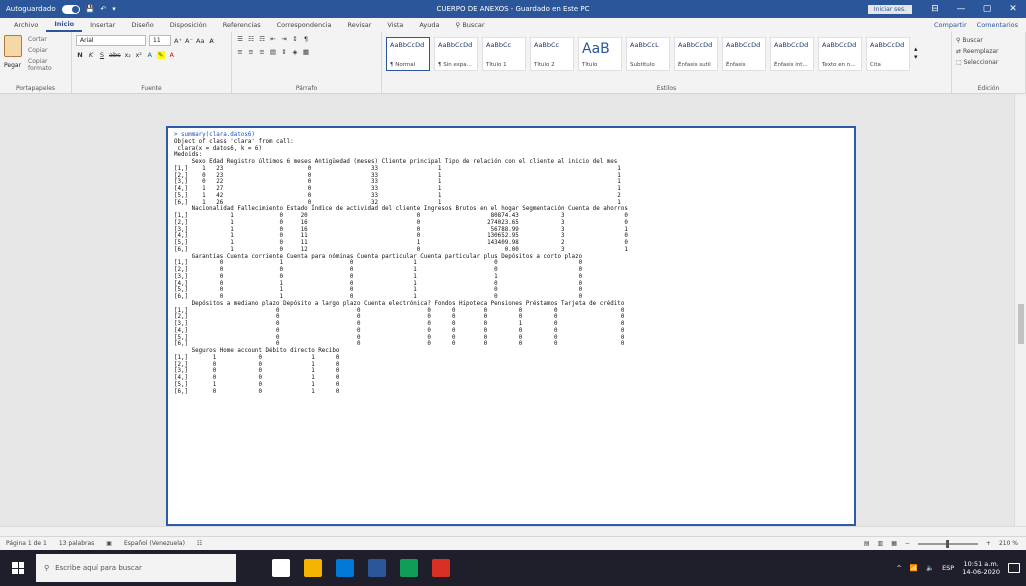 Image resolution: width=1026 pixels, height=586 pixels. I want to click on proofing-icon: ▣, so click(109, 543).